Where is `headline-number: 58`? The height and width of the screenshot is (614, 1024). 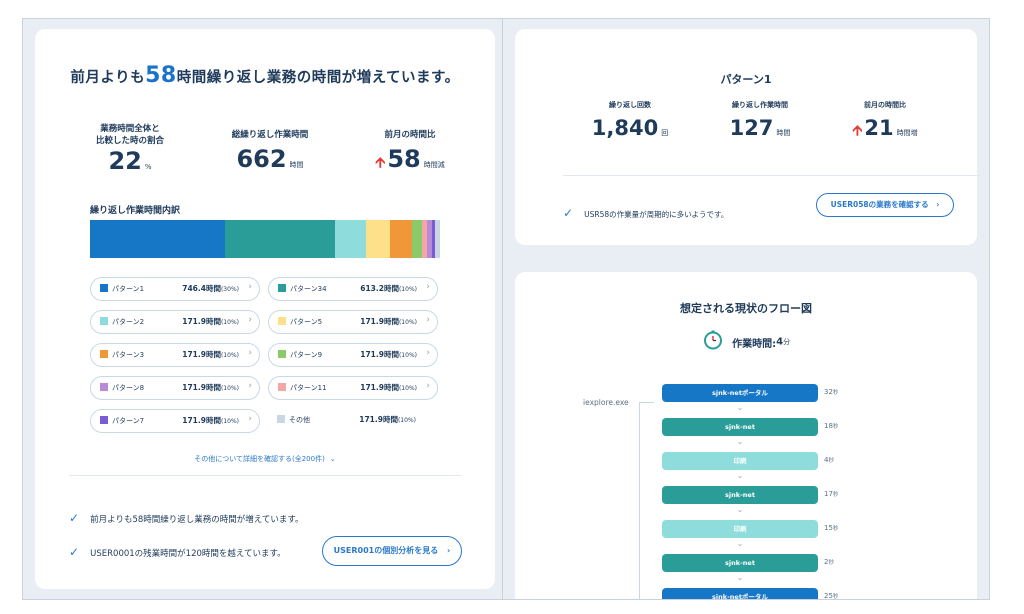 headline-number: 58 is located at coordinates (161, 75).